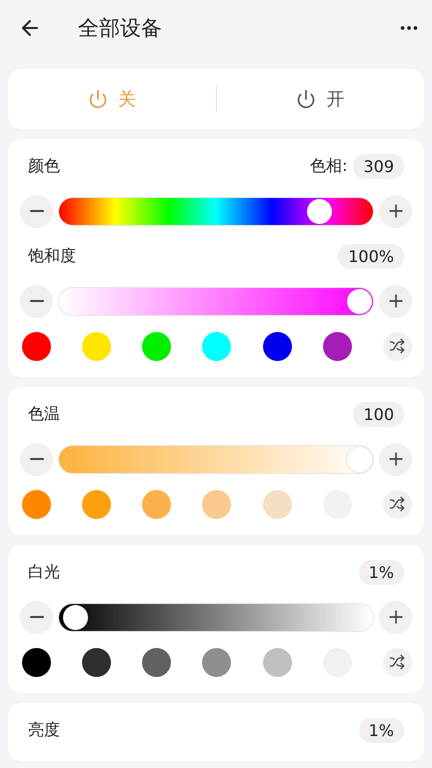 This screenshot has width=432, height=768. Describe the element at coordinates (44, 414) in the screenshot. I see `section-title: 色温` at that location.